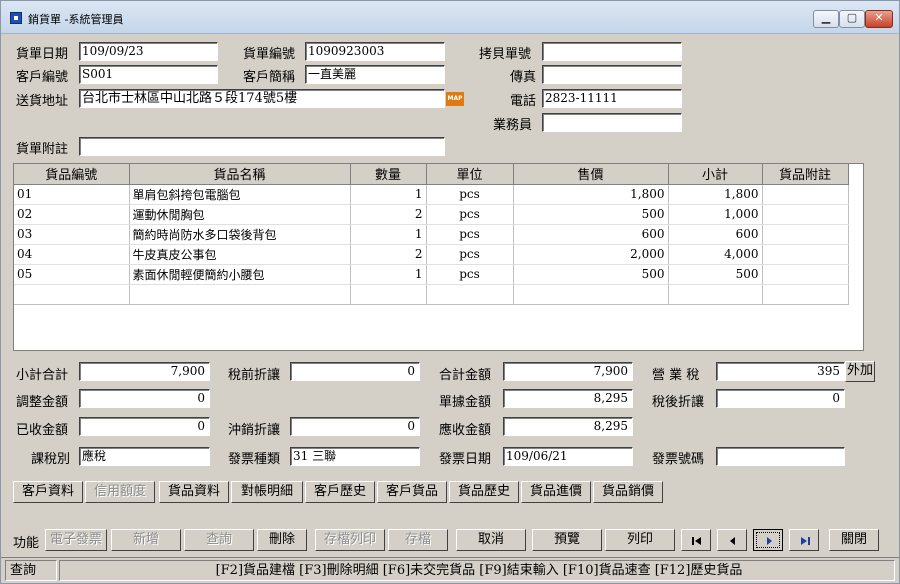 The image size is (900, 584). Describe the element at coordinates (76, 540) in the screenshot. I see `e-invoice-button: 電子發票` at that location.